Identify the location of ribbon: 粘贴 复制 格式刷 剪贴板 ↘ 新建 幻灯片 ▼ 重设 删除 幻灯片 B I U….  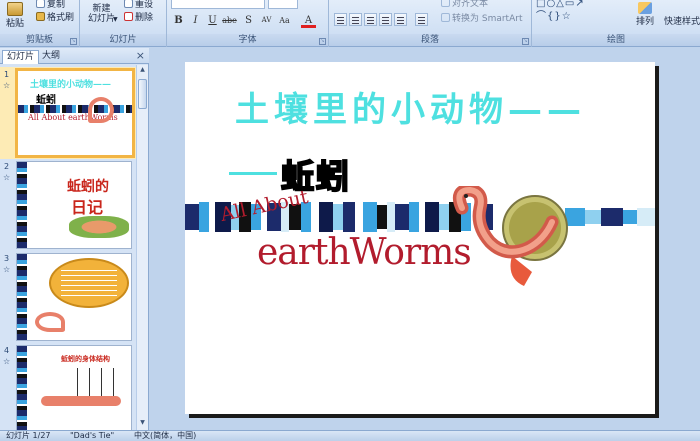
(350, 23).